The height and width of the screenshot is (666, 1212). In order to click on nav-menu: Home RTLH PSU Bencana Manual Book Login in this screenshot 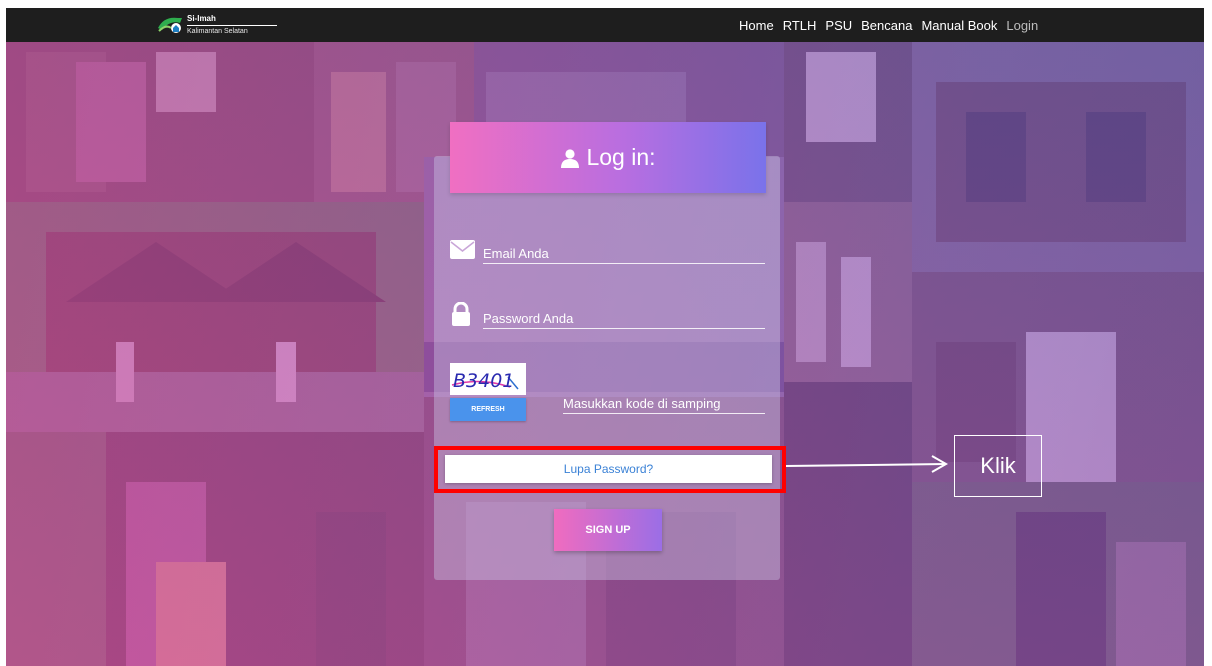, I will do `click(888, 25)`.